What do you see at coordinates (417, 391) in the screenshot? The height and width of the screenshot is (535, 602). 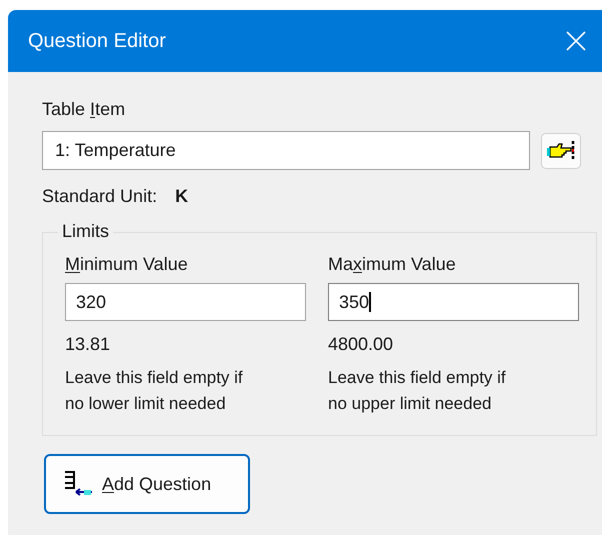 I see `limit-hint: Leave this field empty if no upper limit needed` at bounding box center [417, 391].